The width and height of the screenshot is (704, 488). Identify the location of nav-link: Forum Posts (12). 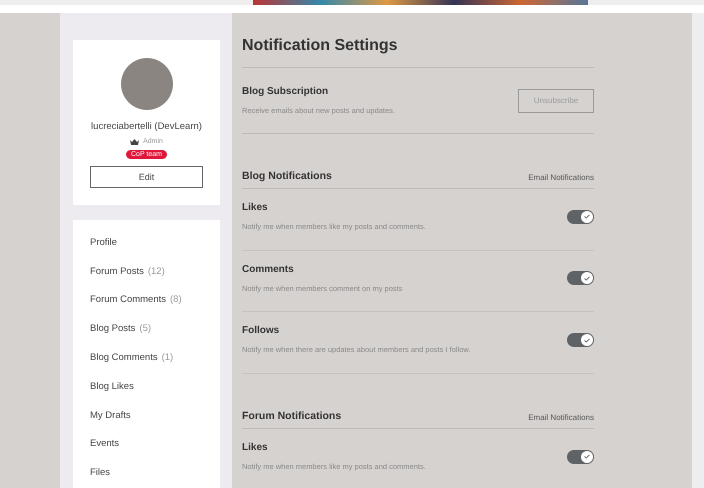
(146, 271).